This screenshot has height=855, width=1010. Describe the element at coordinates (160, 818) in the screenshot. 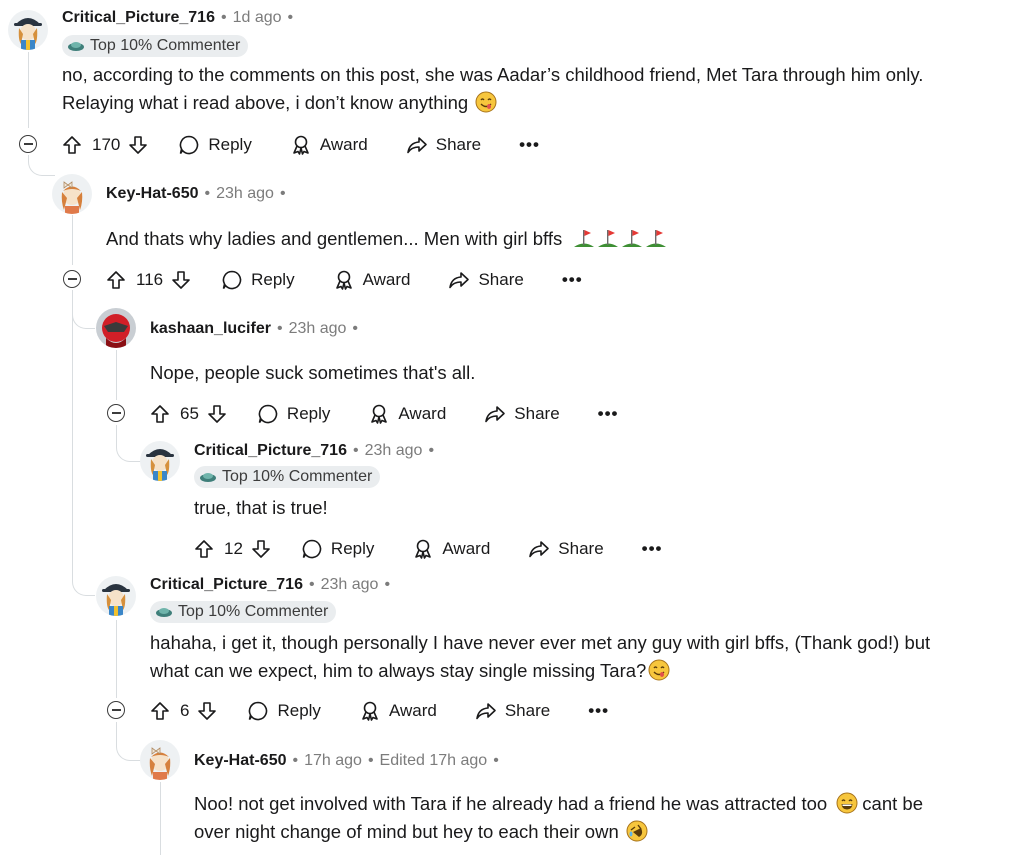

I see `thread-line-level3` at that location.